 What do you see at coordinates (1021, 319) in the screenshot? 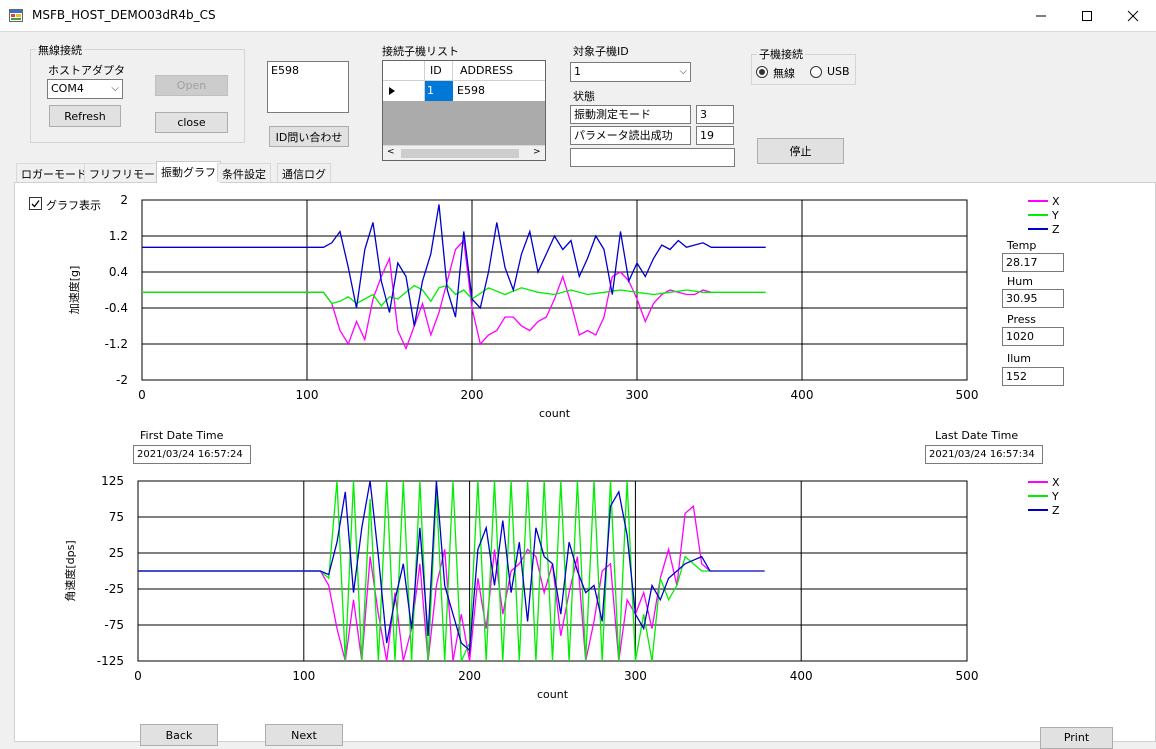
I see `sensor-press-label: Press` at bounding box center [1021, 319].